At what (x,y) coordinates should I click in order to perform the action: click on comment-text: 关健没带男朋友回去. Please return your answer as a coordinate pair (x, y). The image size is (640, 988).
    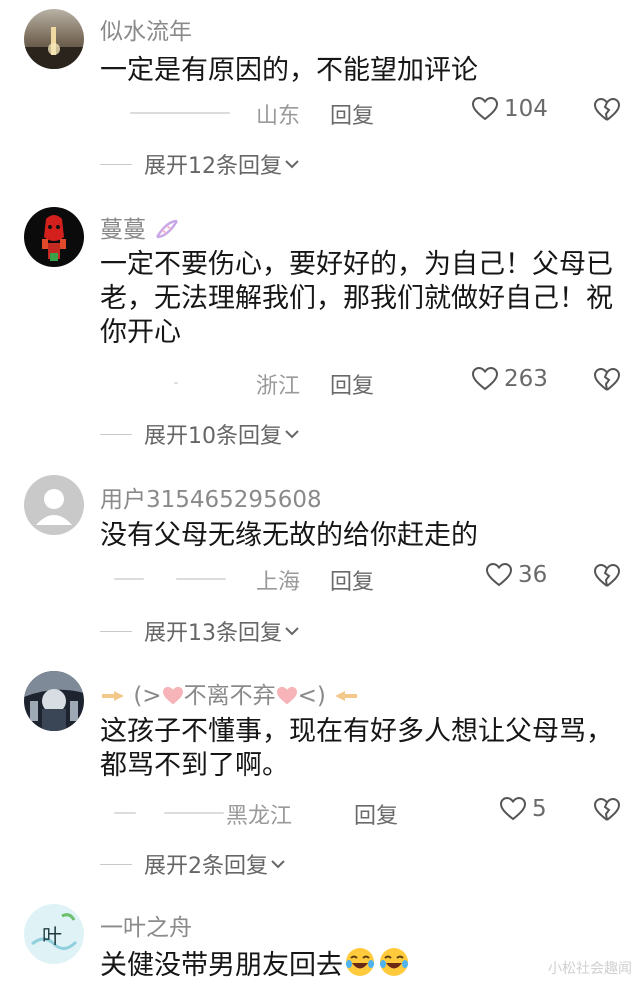
    Looking at the image, I should click on (360, 964).